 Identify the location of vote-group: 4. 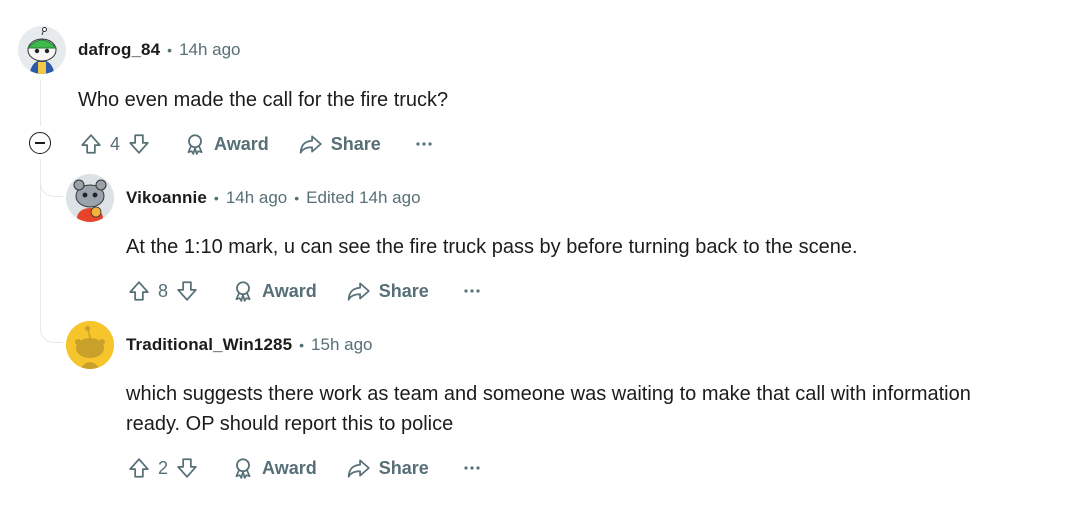
(115, 144).